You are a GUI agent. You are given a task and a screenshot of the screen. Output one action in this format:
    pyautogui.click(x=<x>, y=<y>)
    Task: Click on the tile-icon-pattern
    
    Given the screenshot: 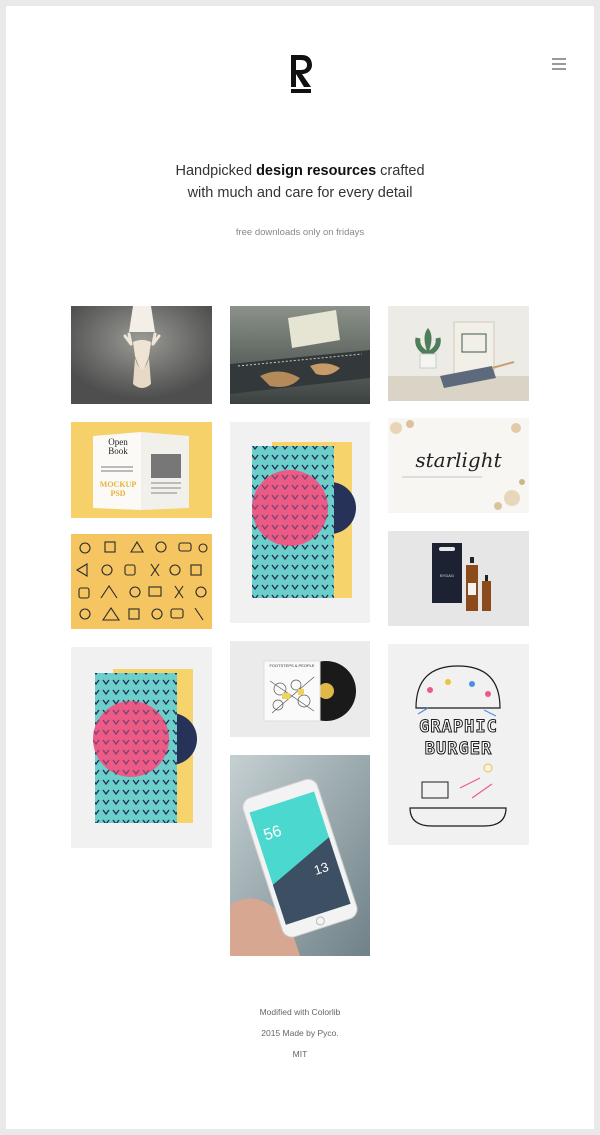 What is the action you would take?
    pyautogui.click(x=141, y=581)
    